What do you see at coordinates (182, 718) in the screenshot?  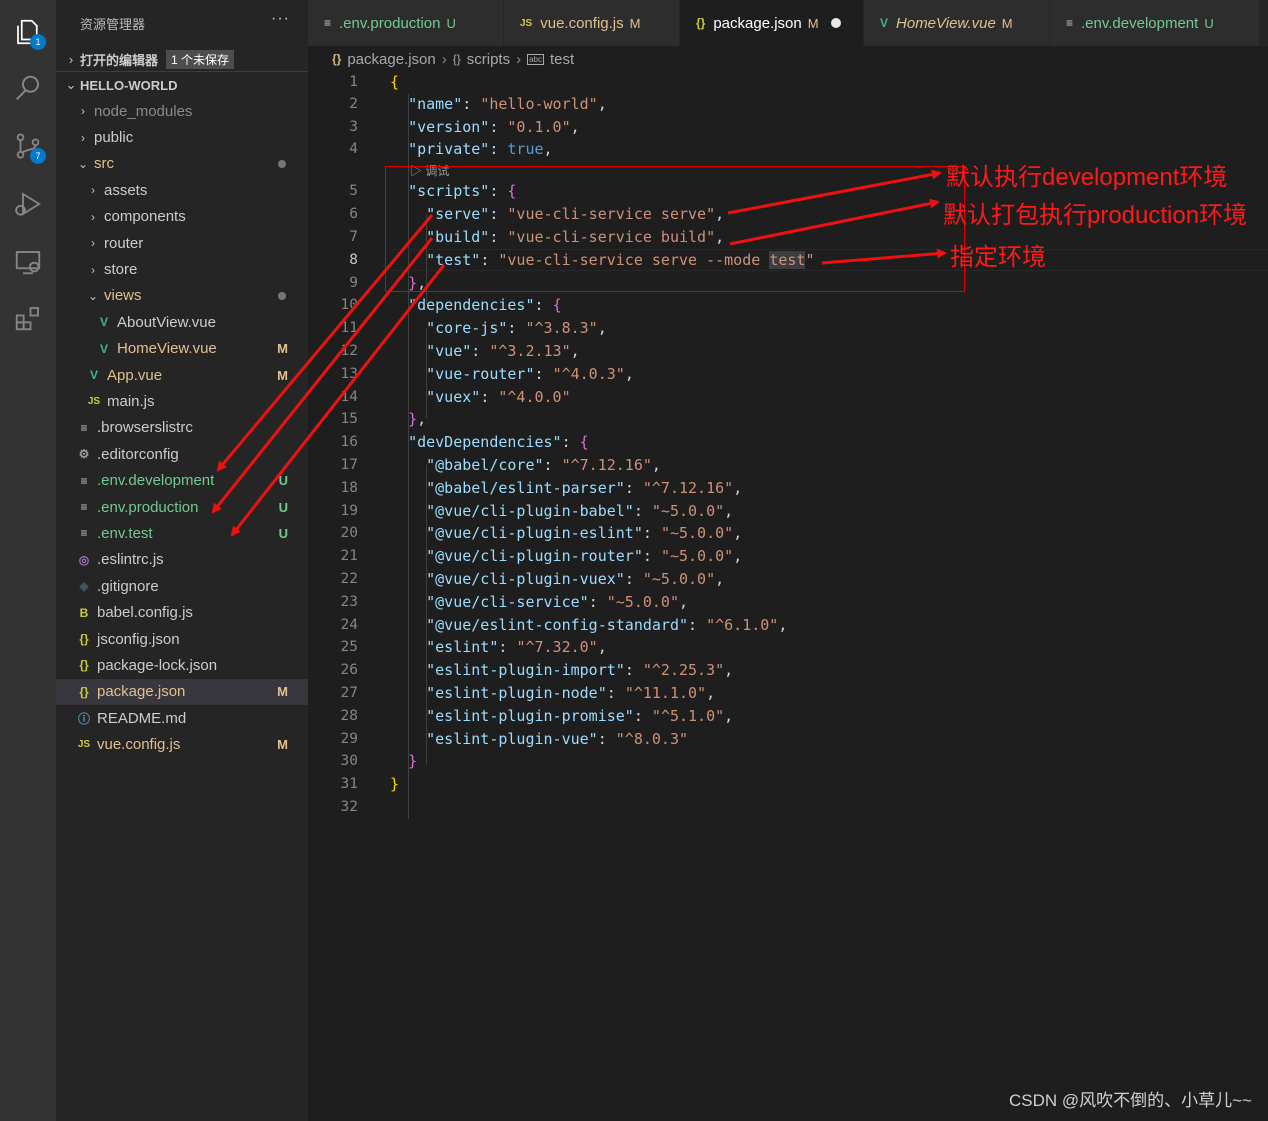 I see `tree-item: ⓘ README.md` at bounding box center [182, 718].